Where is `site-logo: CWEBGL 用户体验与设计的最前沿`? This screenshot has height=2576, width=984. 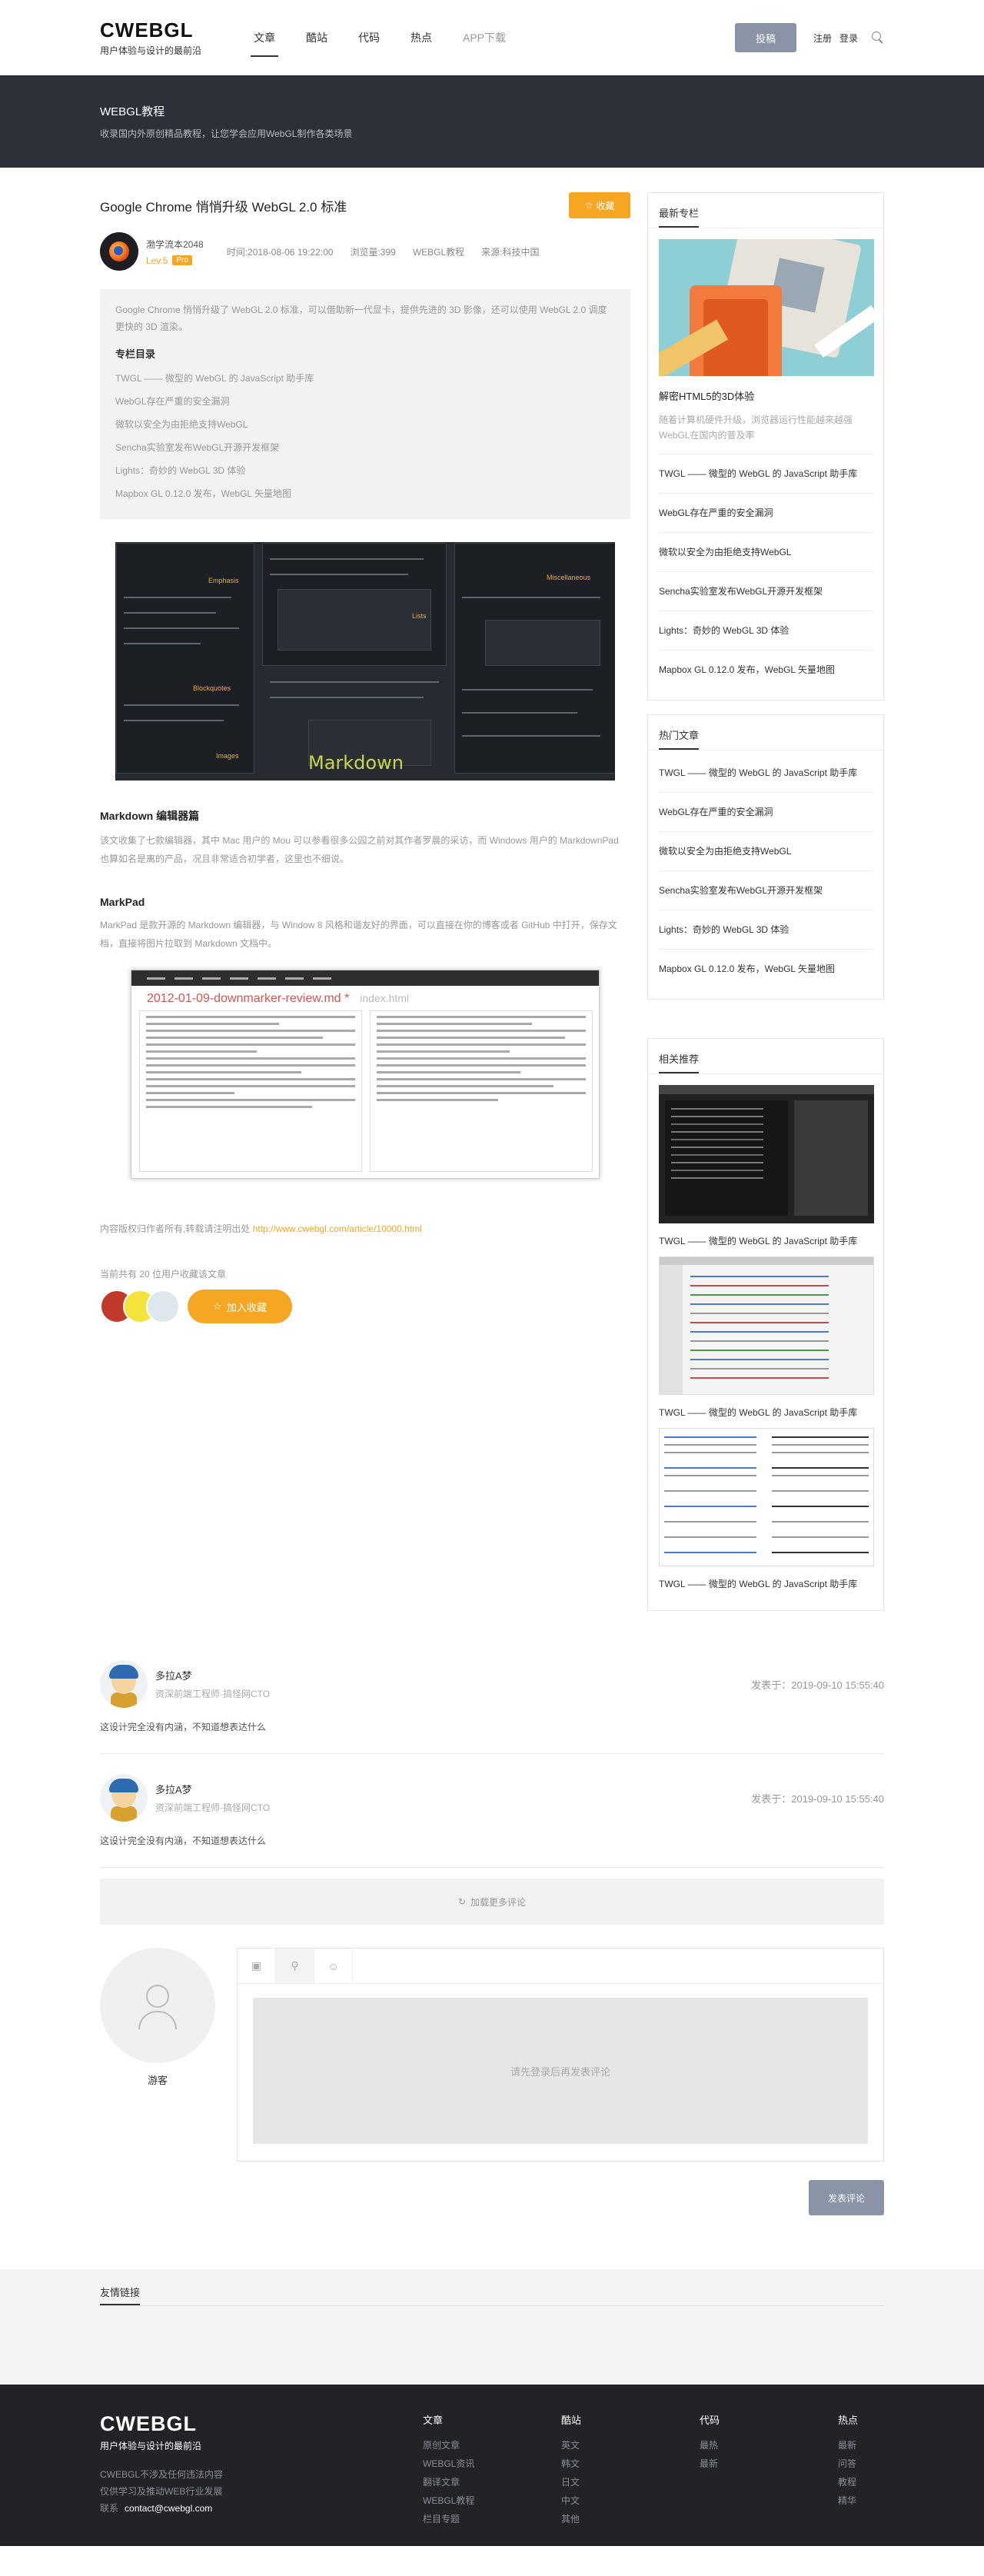 site-logo: CWEBGL 用户体验与设计的最前沿 is located at coordinates (177, 38).